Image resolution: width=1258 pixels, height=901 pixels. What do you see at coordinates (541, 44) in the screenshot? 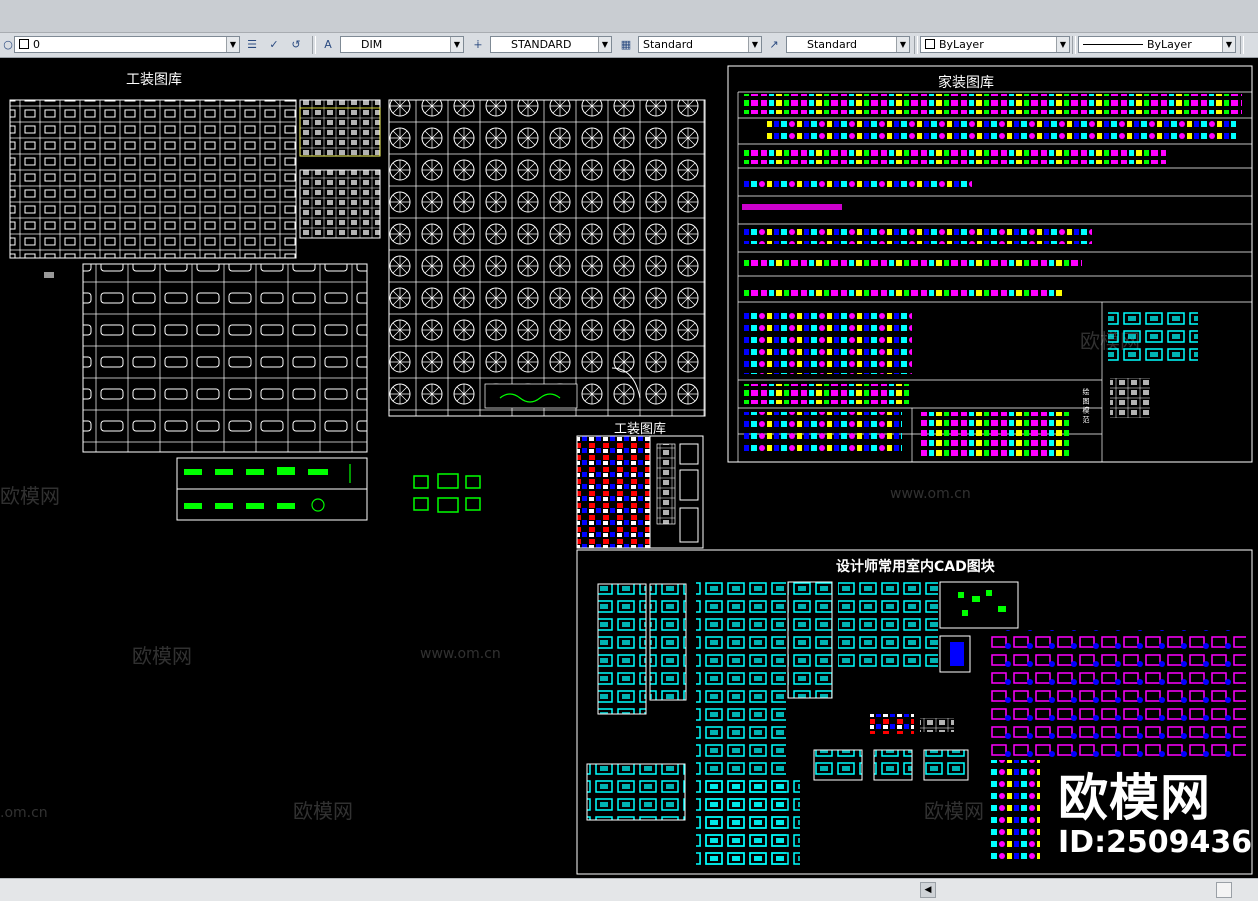
I see `text-style-value: STANDARD` at bounding box center [541, 44].